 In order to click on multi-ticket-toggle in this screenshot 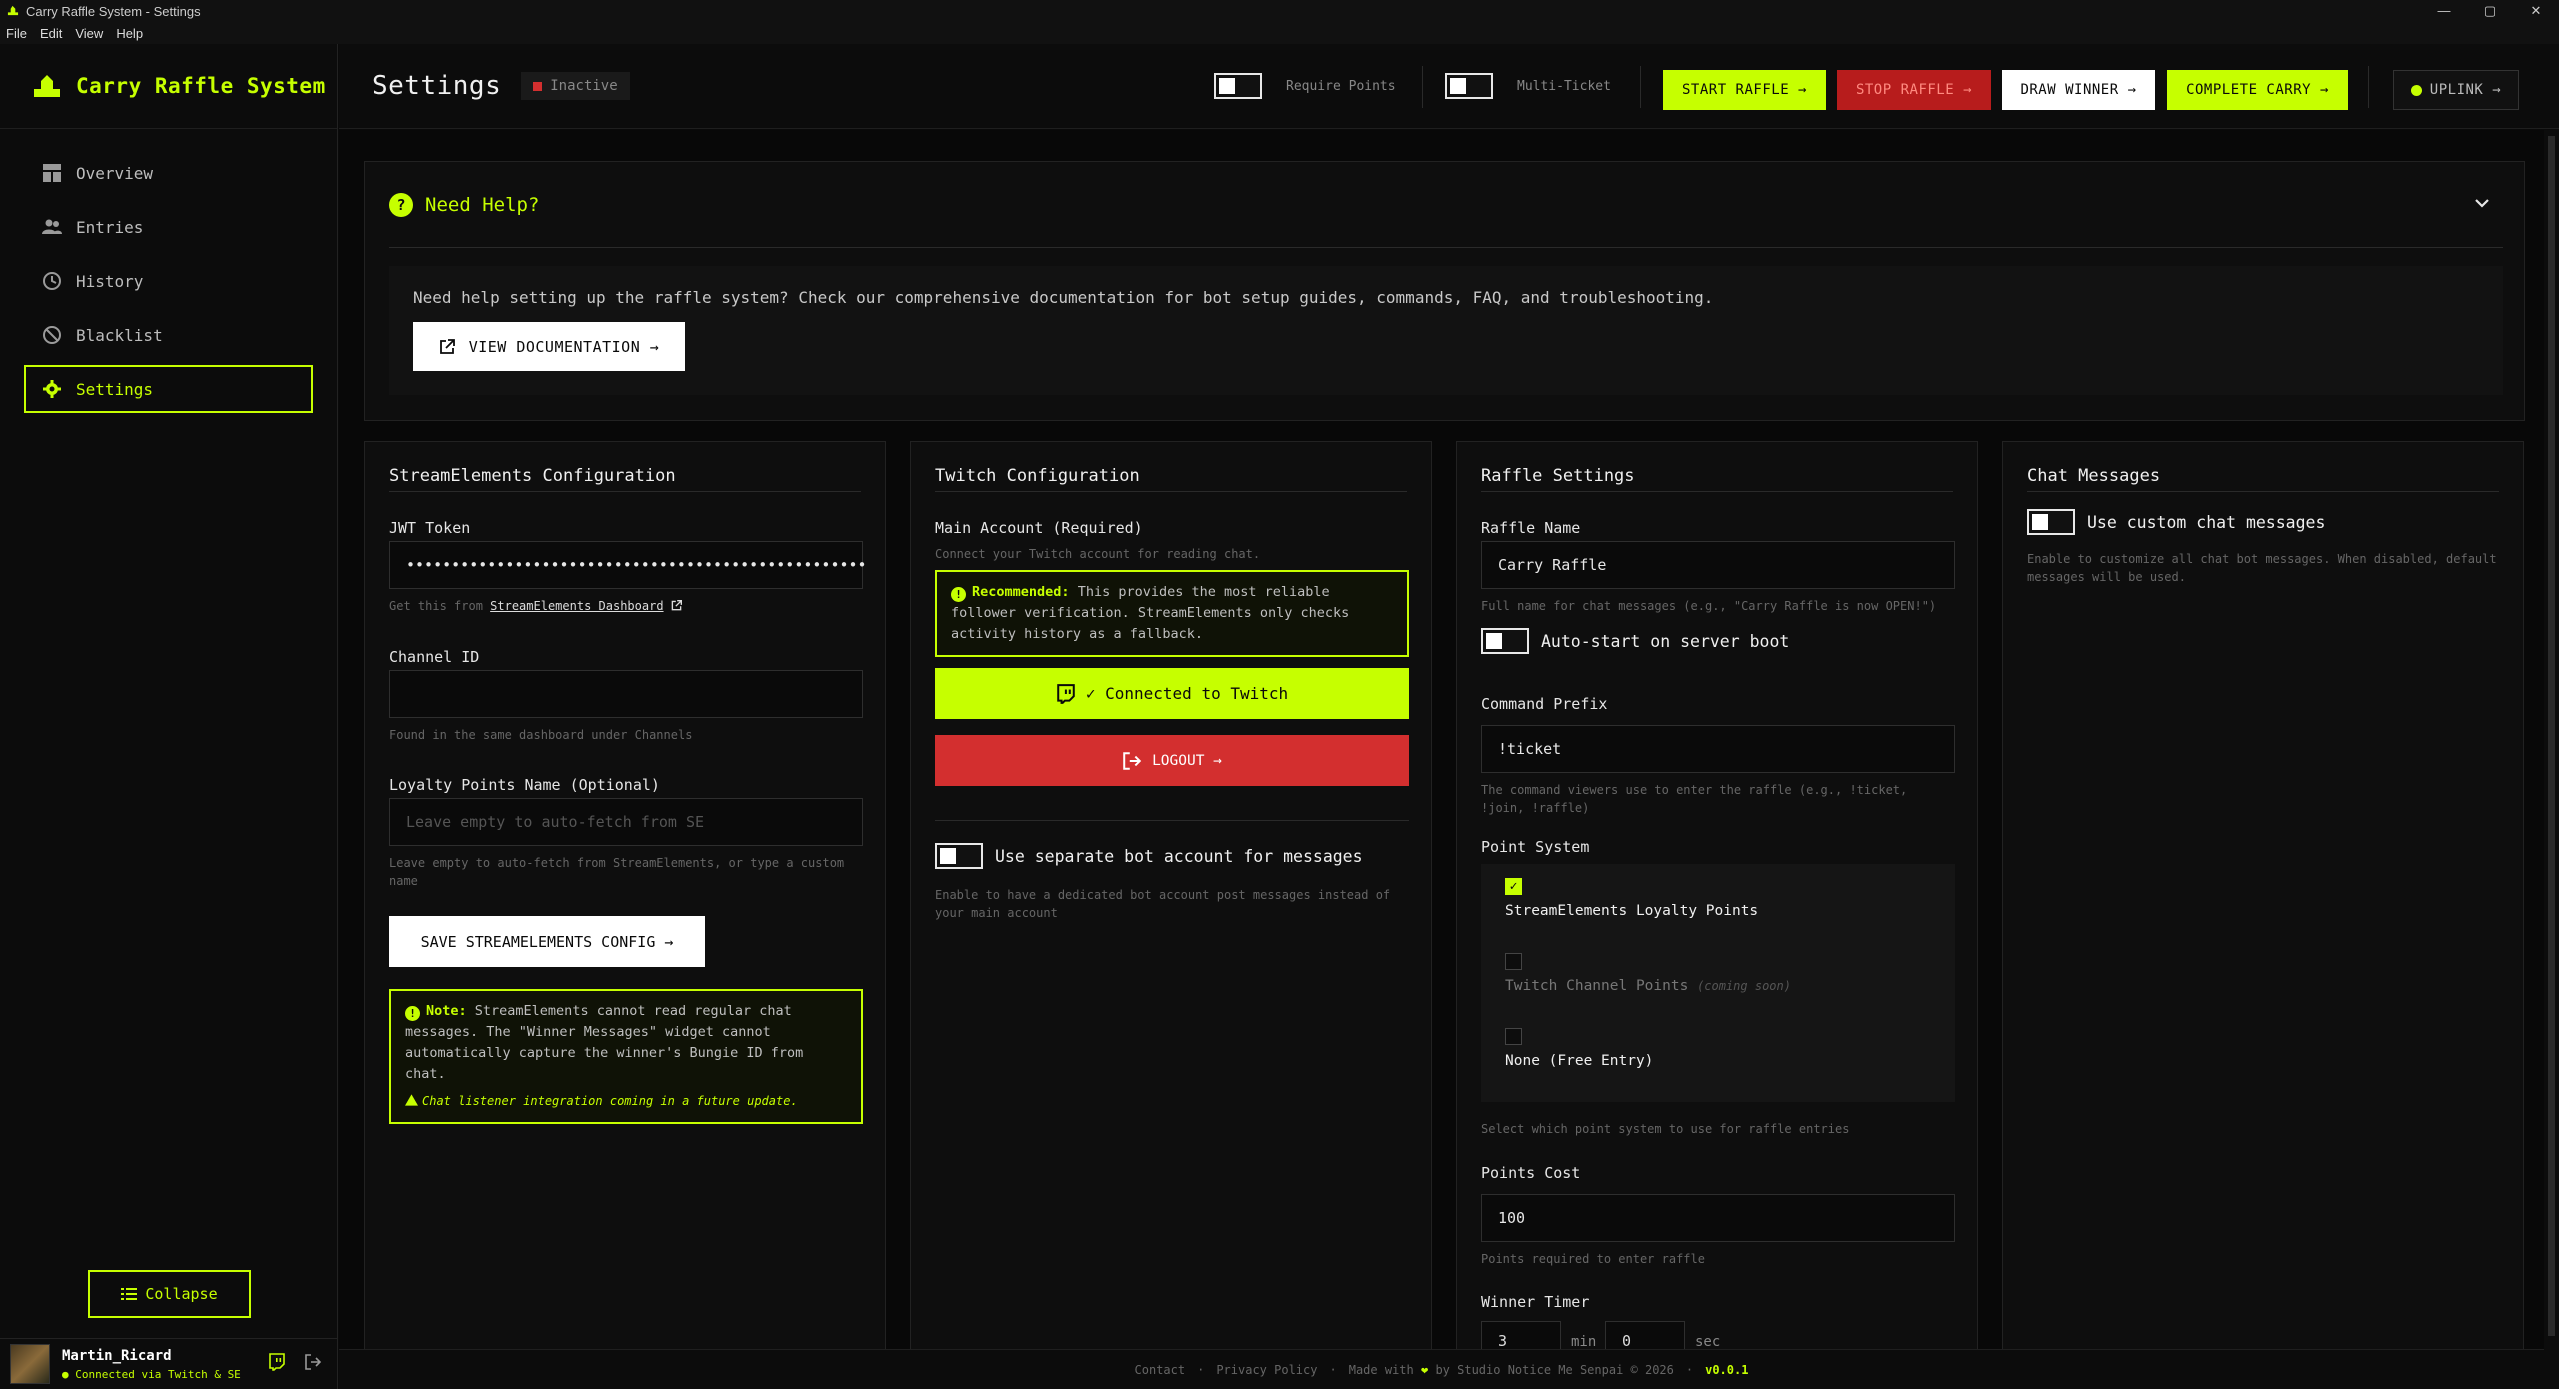, I will do `click(1469, 86)`.